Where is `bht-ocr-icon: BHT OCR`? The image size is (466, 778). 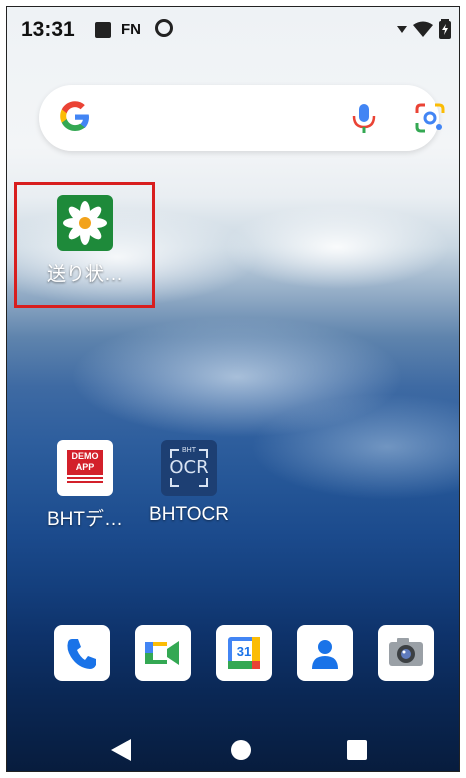 bht-ocr-icon: BHT OCR is located at coordinates (189, 468).